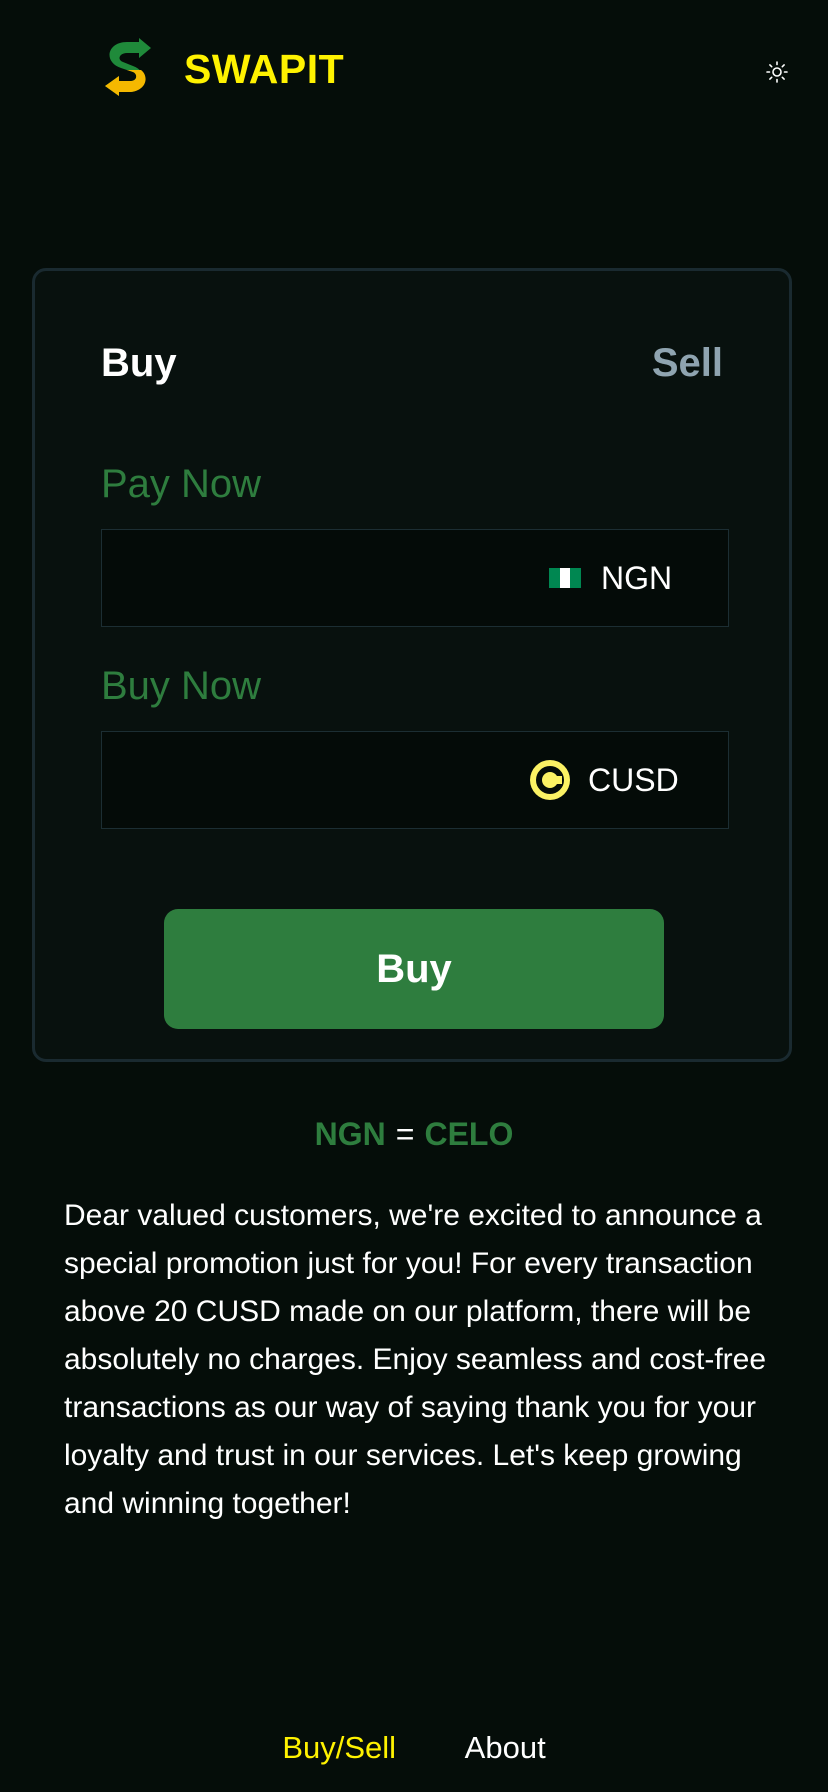 This screenshot has height=1792, width=828. I want to click on app-header: SWAPIT, so click(414, 75).